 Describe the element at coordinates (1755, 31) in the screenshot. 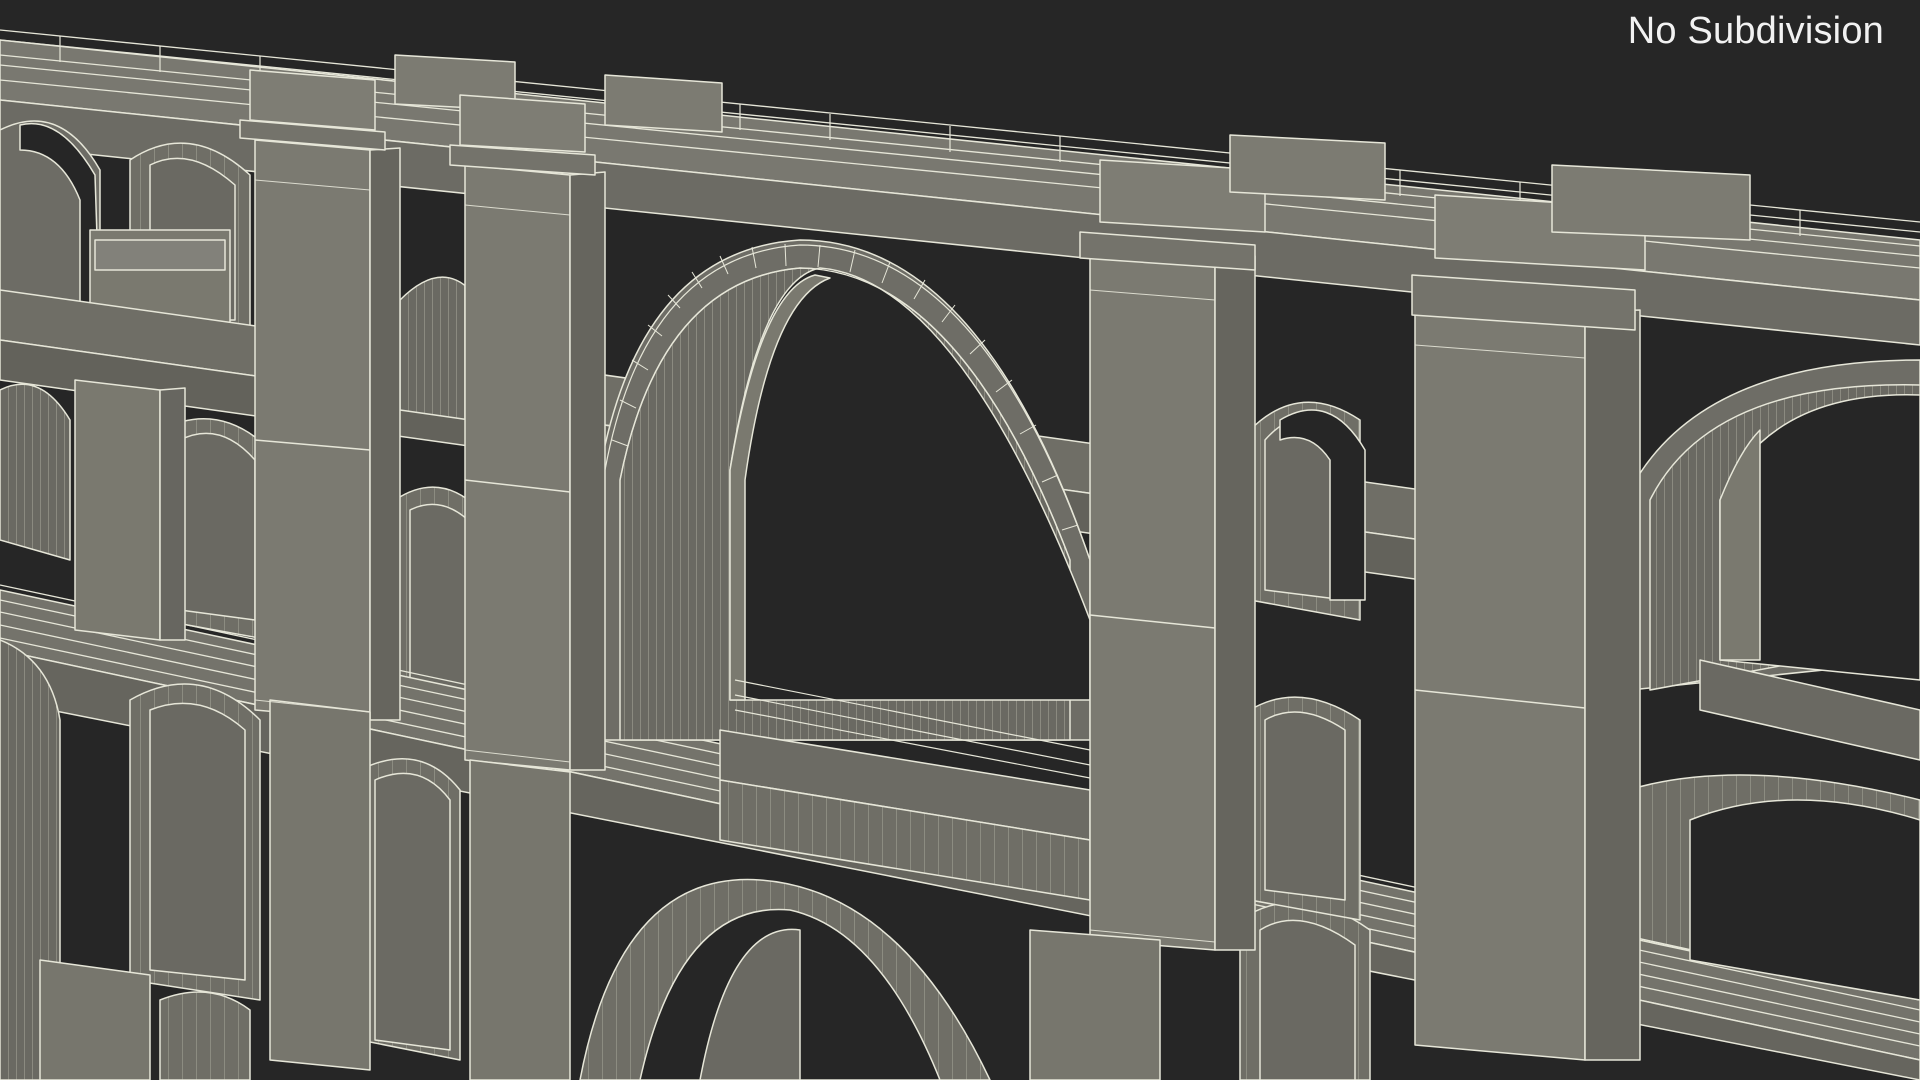

I see `subdivision-label: No Subdivision` at that location.